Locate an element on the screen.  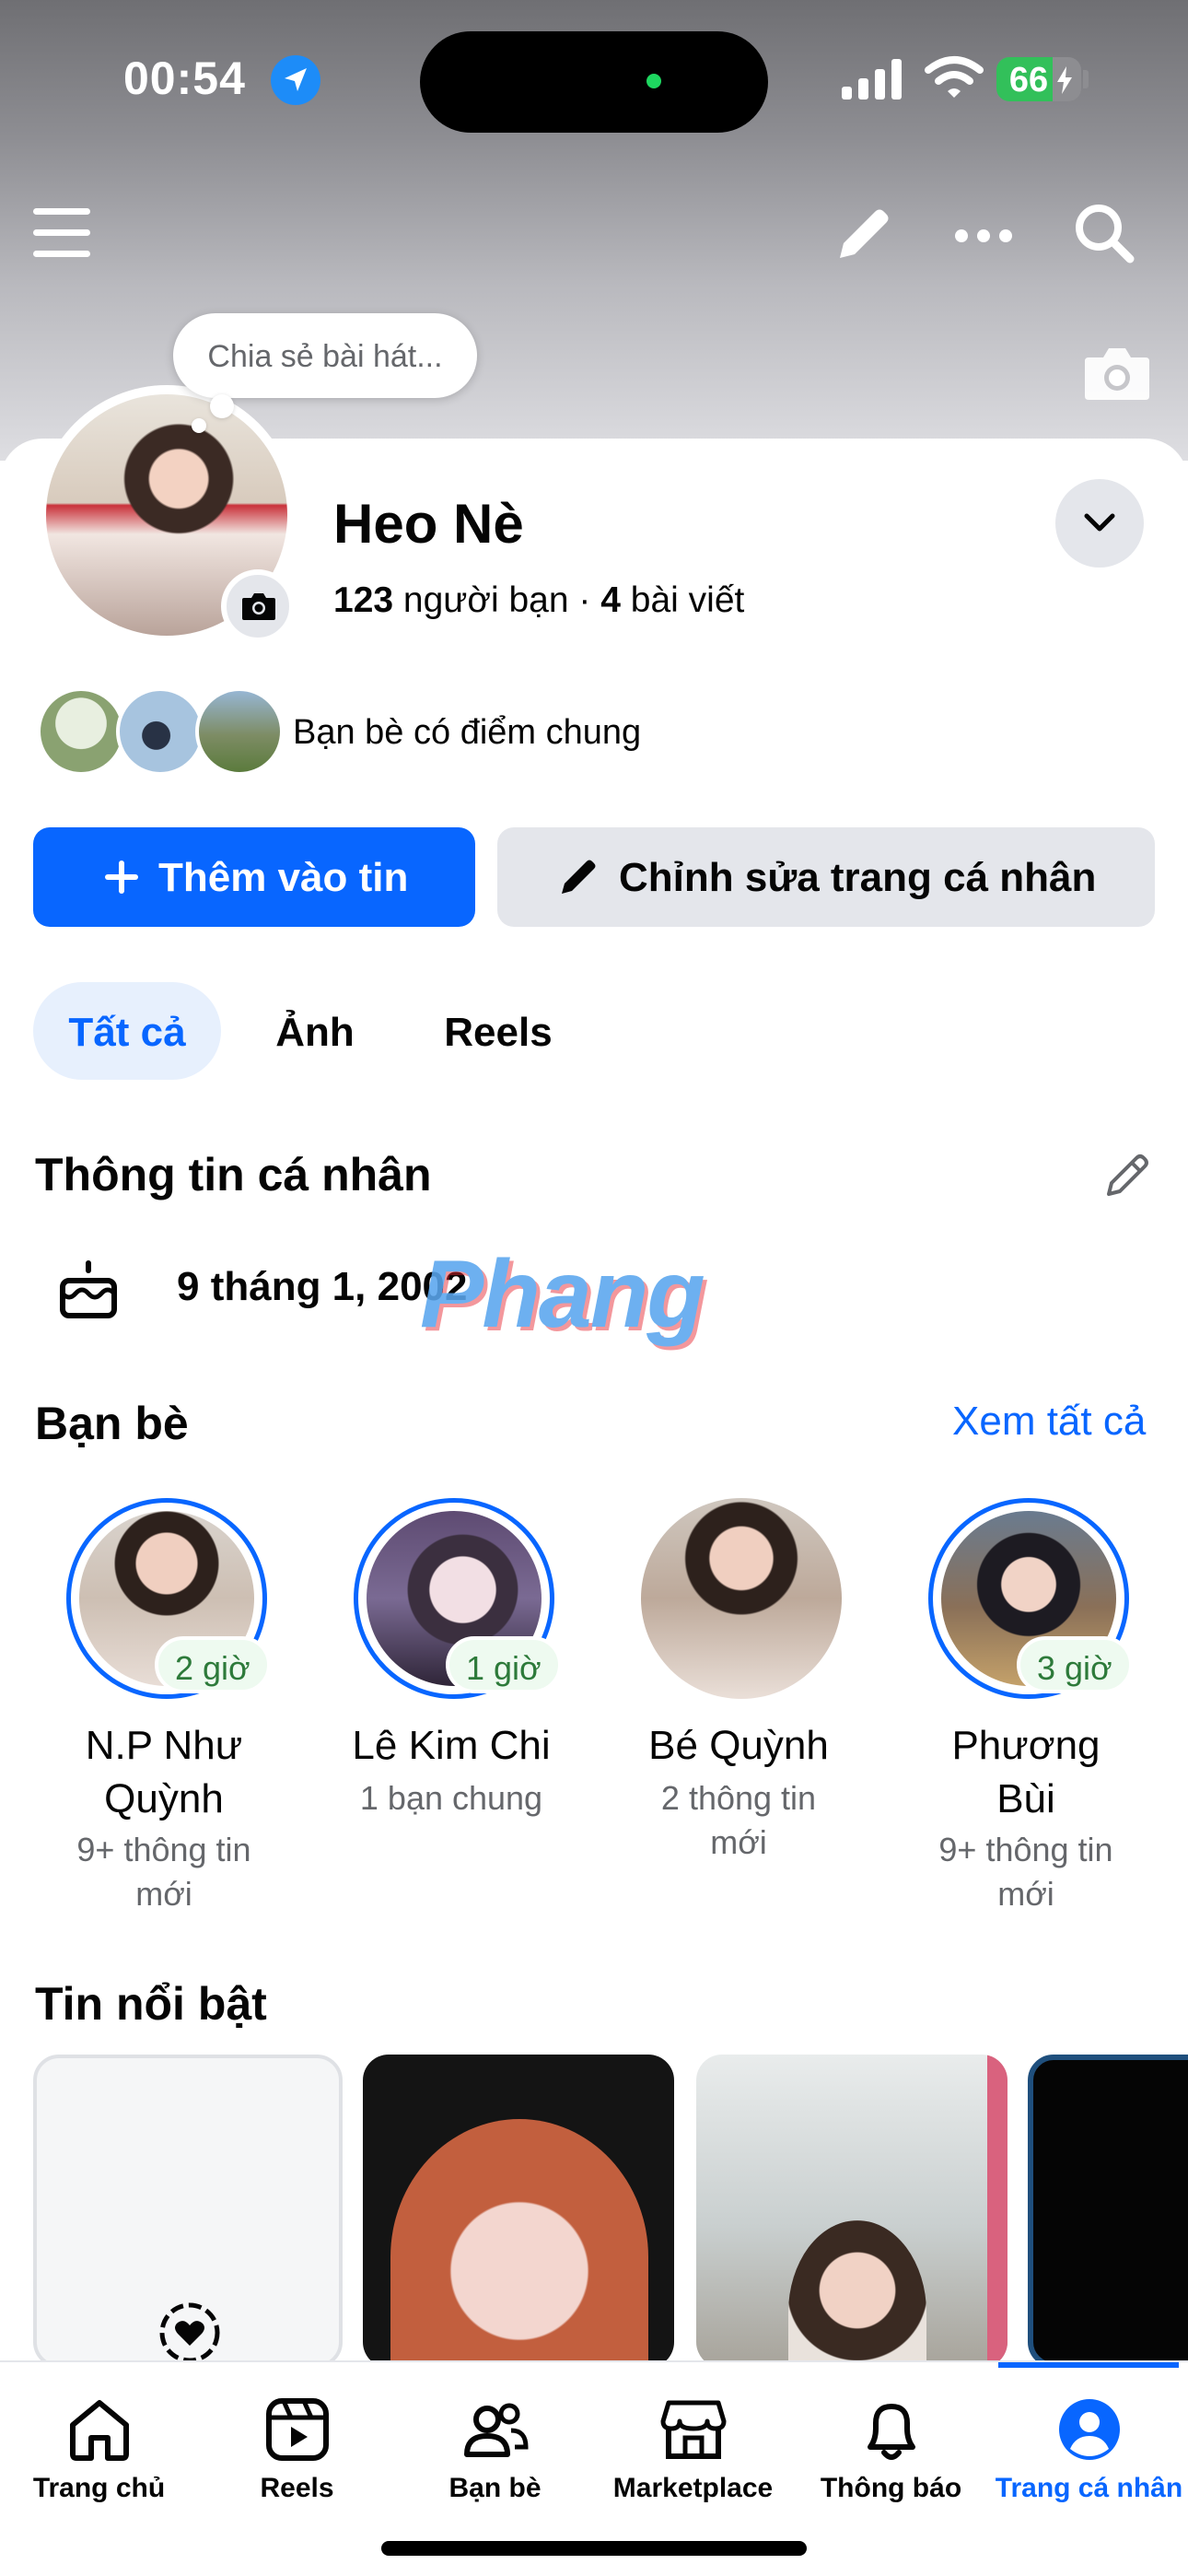
menu-icon is located at coordinates (61, 233).